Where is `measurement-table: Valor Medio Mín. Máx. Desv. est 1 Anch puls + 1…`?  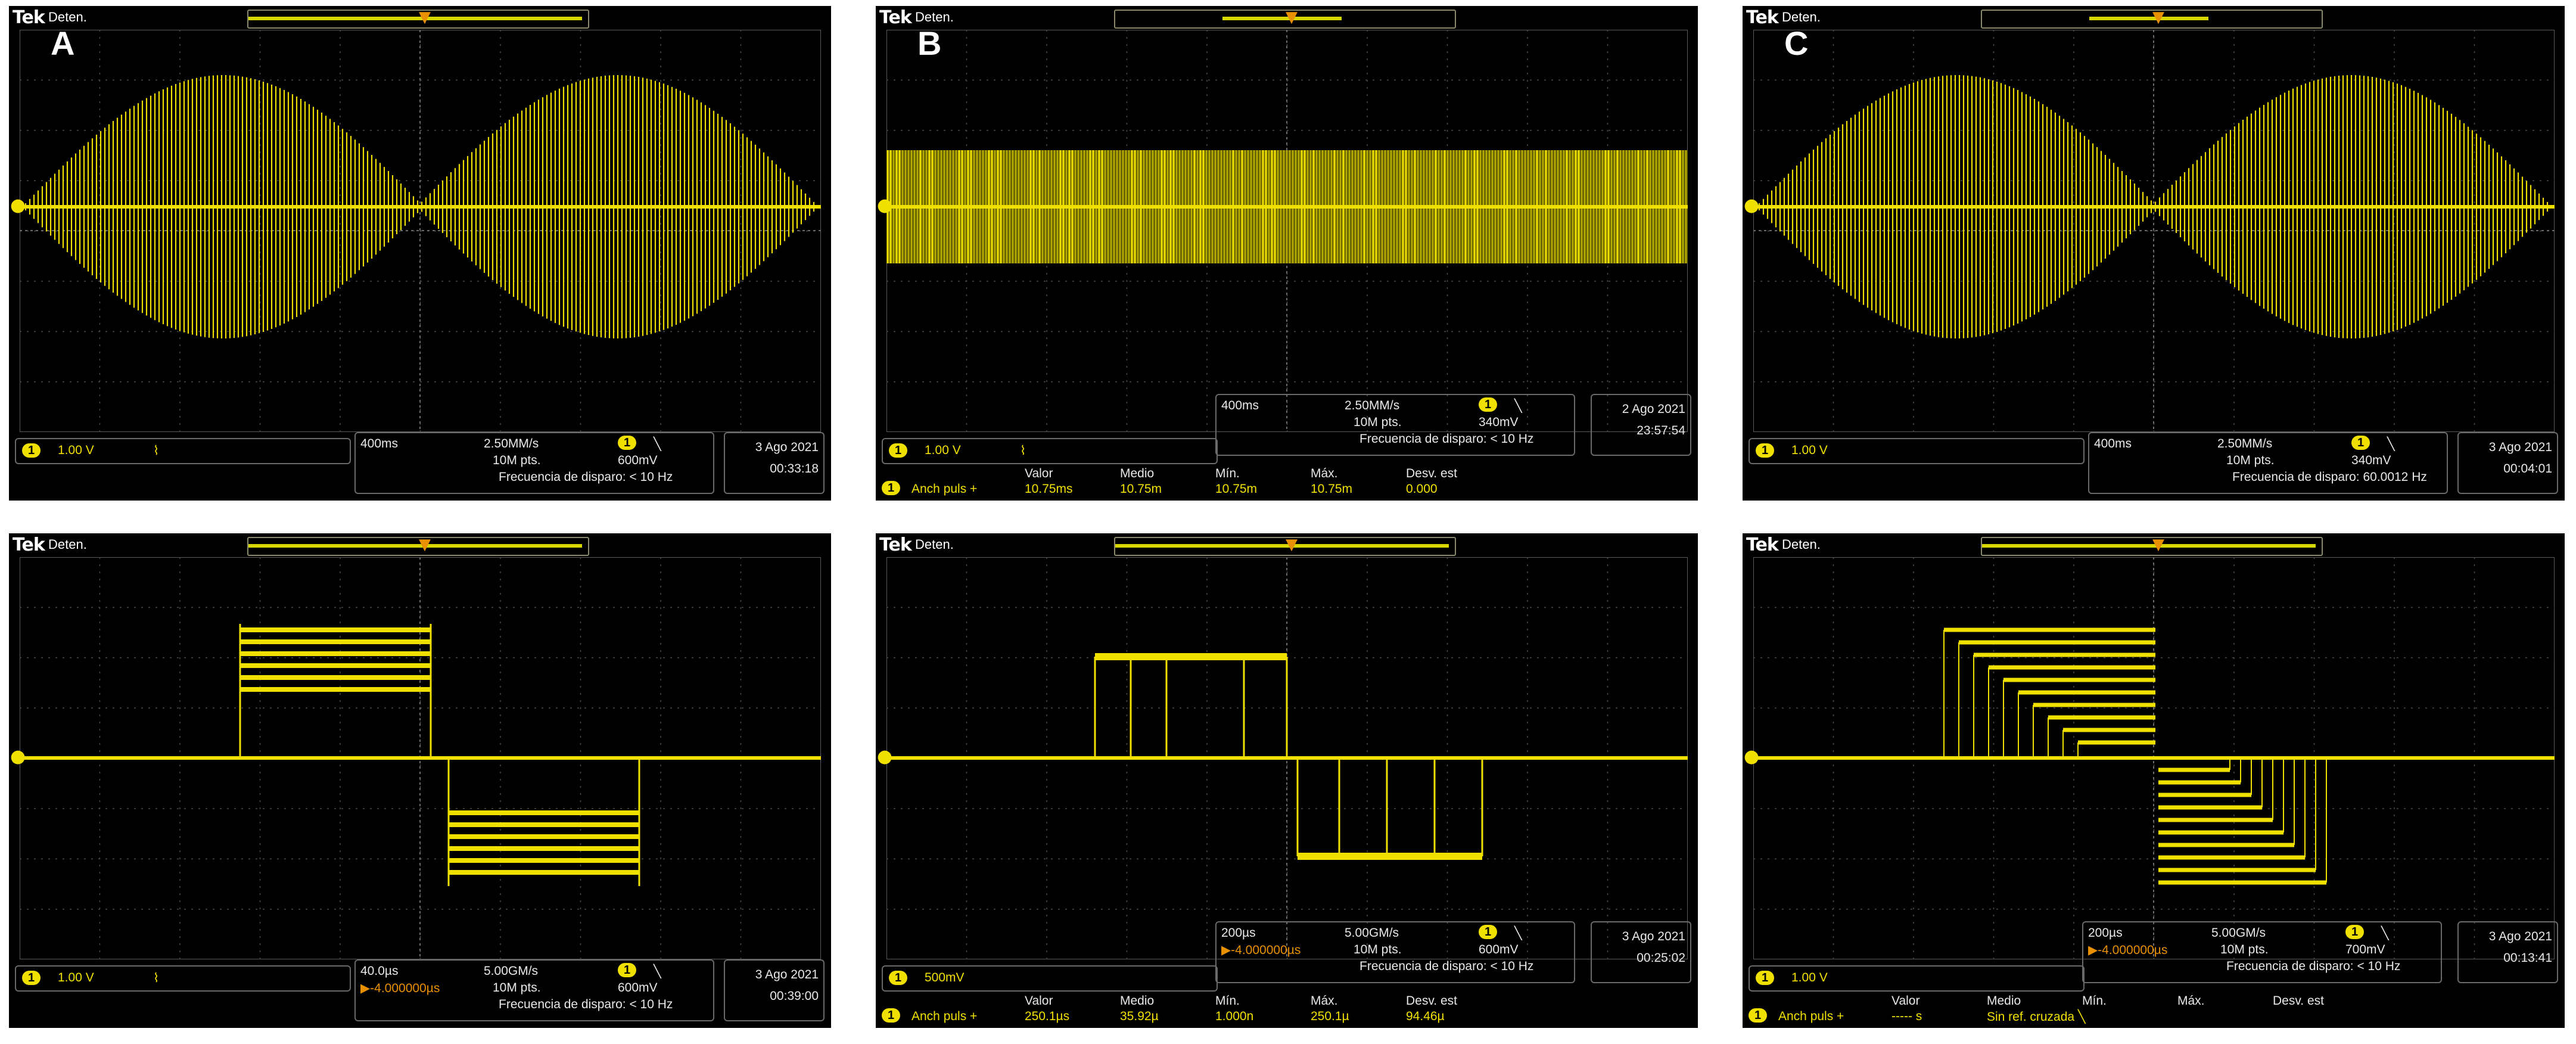 measurement-table: Valor Medio Mín. Máx. Desv. est 1 Anch puls + 1… is located at coordinates (1285, 483).